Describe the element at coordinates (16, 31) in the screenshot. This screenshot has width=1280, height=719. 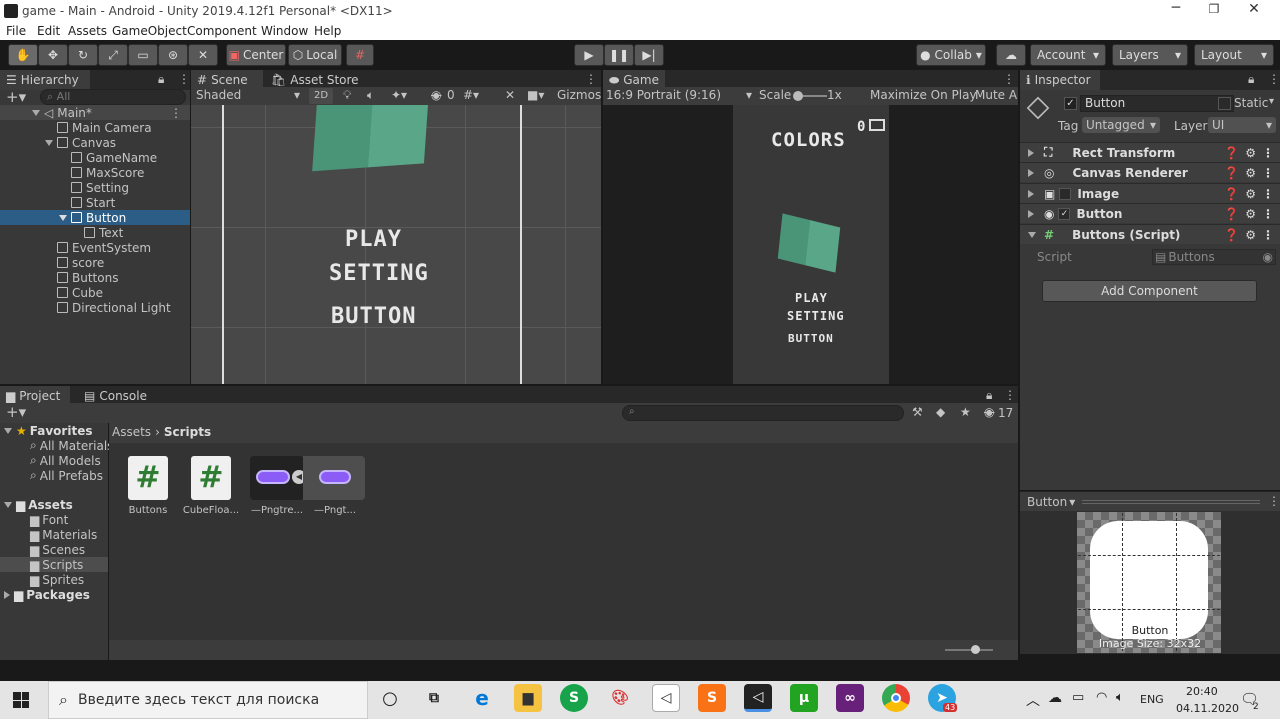
I see `menu-file: File` at that location.